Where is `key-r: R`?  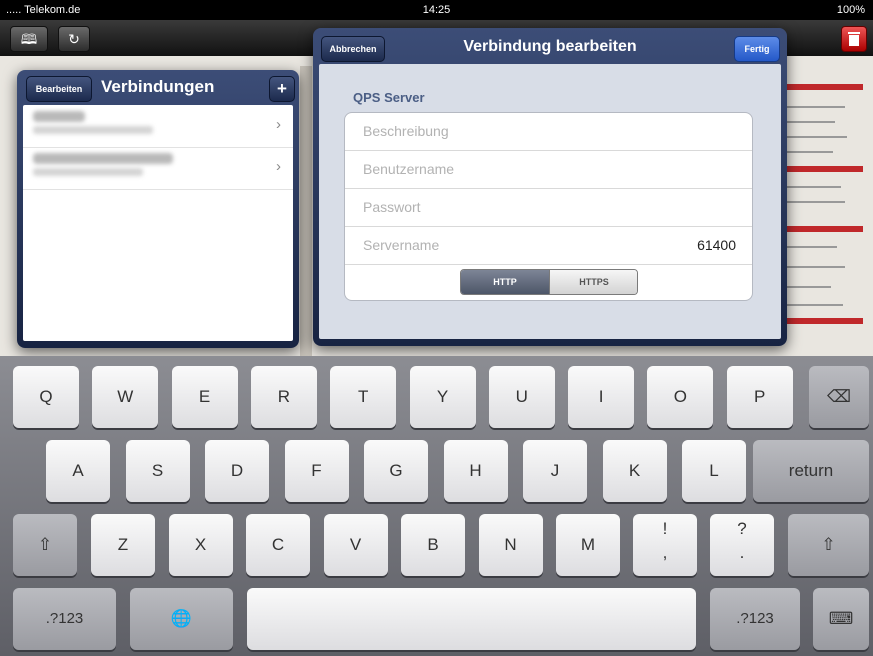 key-r: R is located at coordinates (283, 397).